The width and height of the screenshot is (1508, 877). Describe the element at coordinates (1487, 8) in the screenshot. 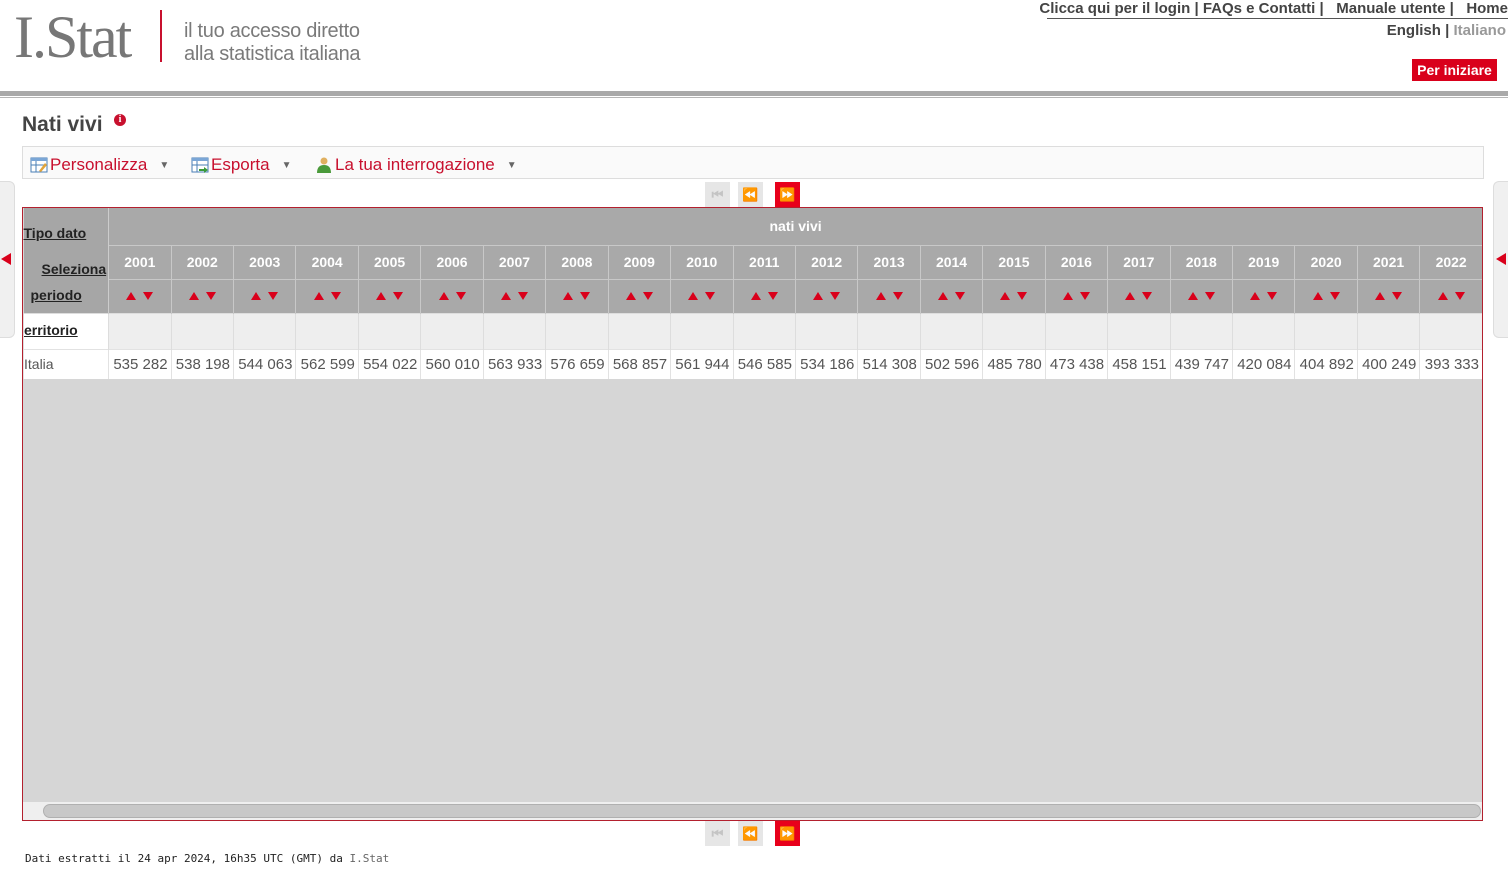

I see `home-link: Home` at that location.